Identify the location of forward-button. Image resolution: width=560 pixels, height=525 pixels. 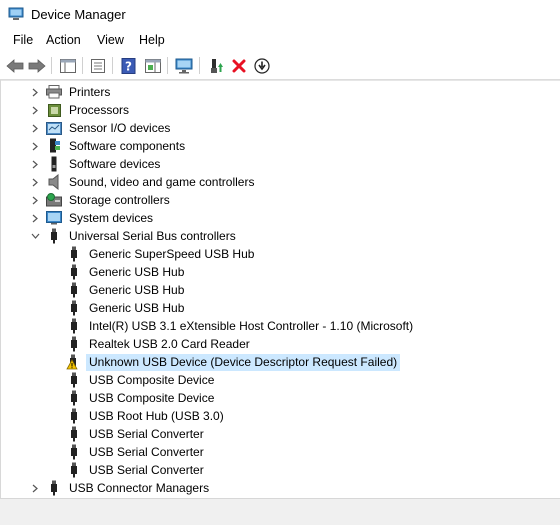
(37, 66).